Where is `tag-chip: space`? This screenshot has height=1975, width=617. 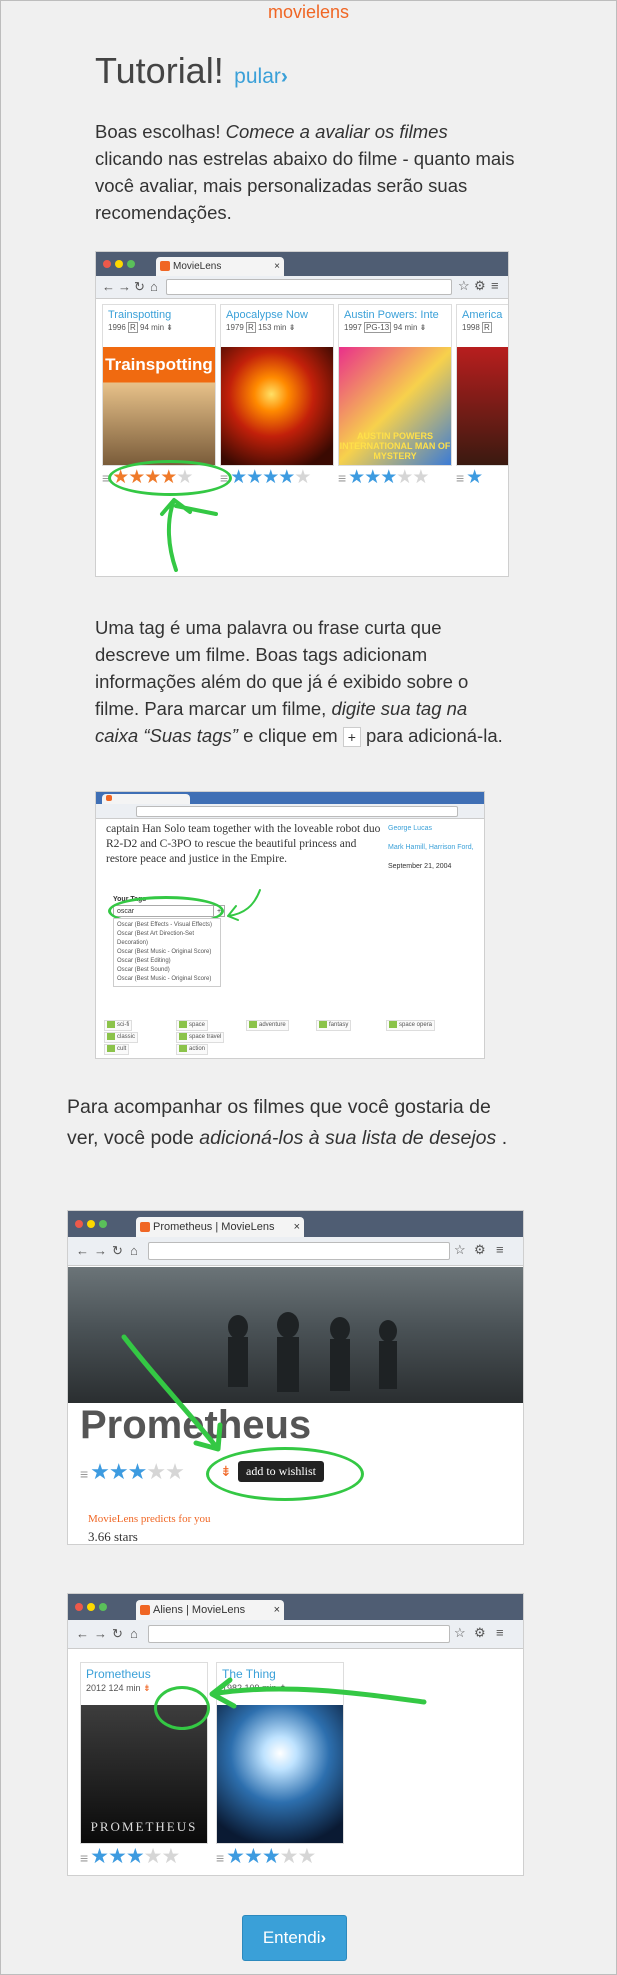
tag-chip: space is located at coordinates (192, 1025).